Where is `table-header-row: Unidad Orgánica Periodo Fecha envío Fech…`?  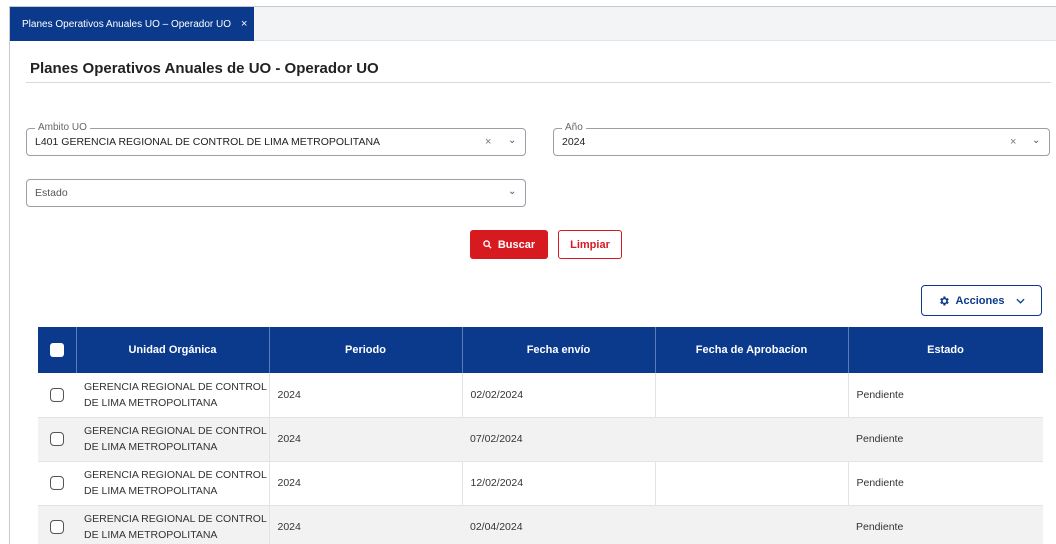
table-header-row: Unidad Orgánica Periodo Fecha envío Fech… is located at coordinates (541, 350).